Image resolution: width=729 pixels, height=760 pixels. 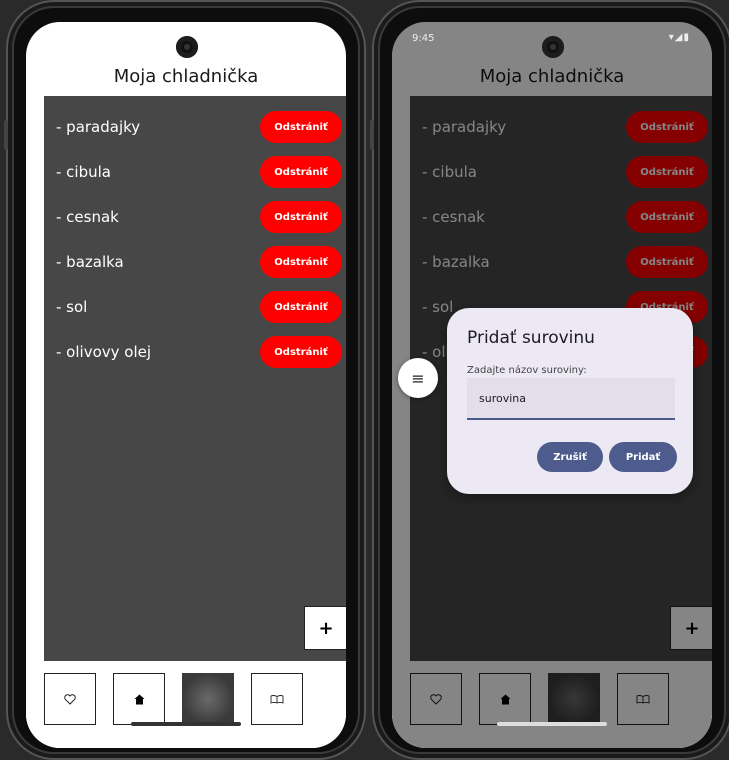 I want to click on dialog-title: Pridať surovinu, so click(x=531, y=338).